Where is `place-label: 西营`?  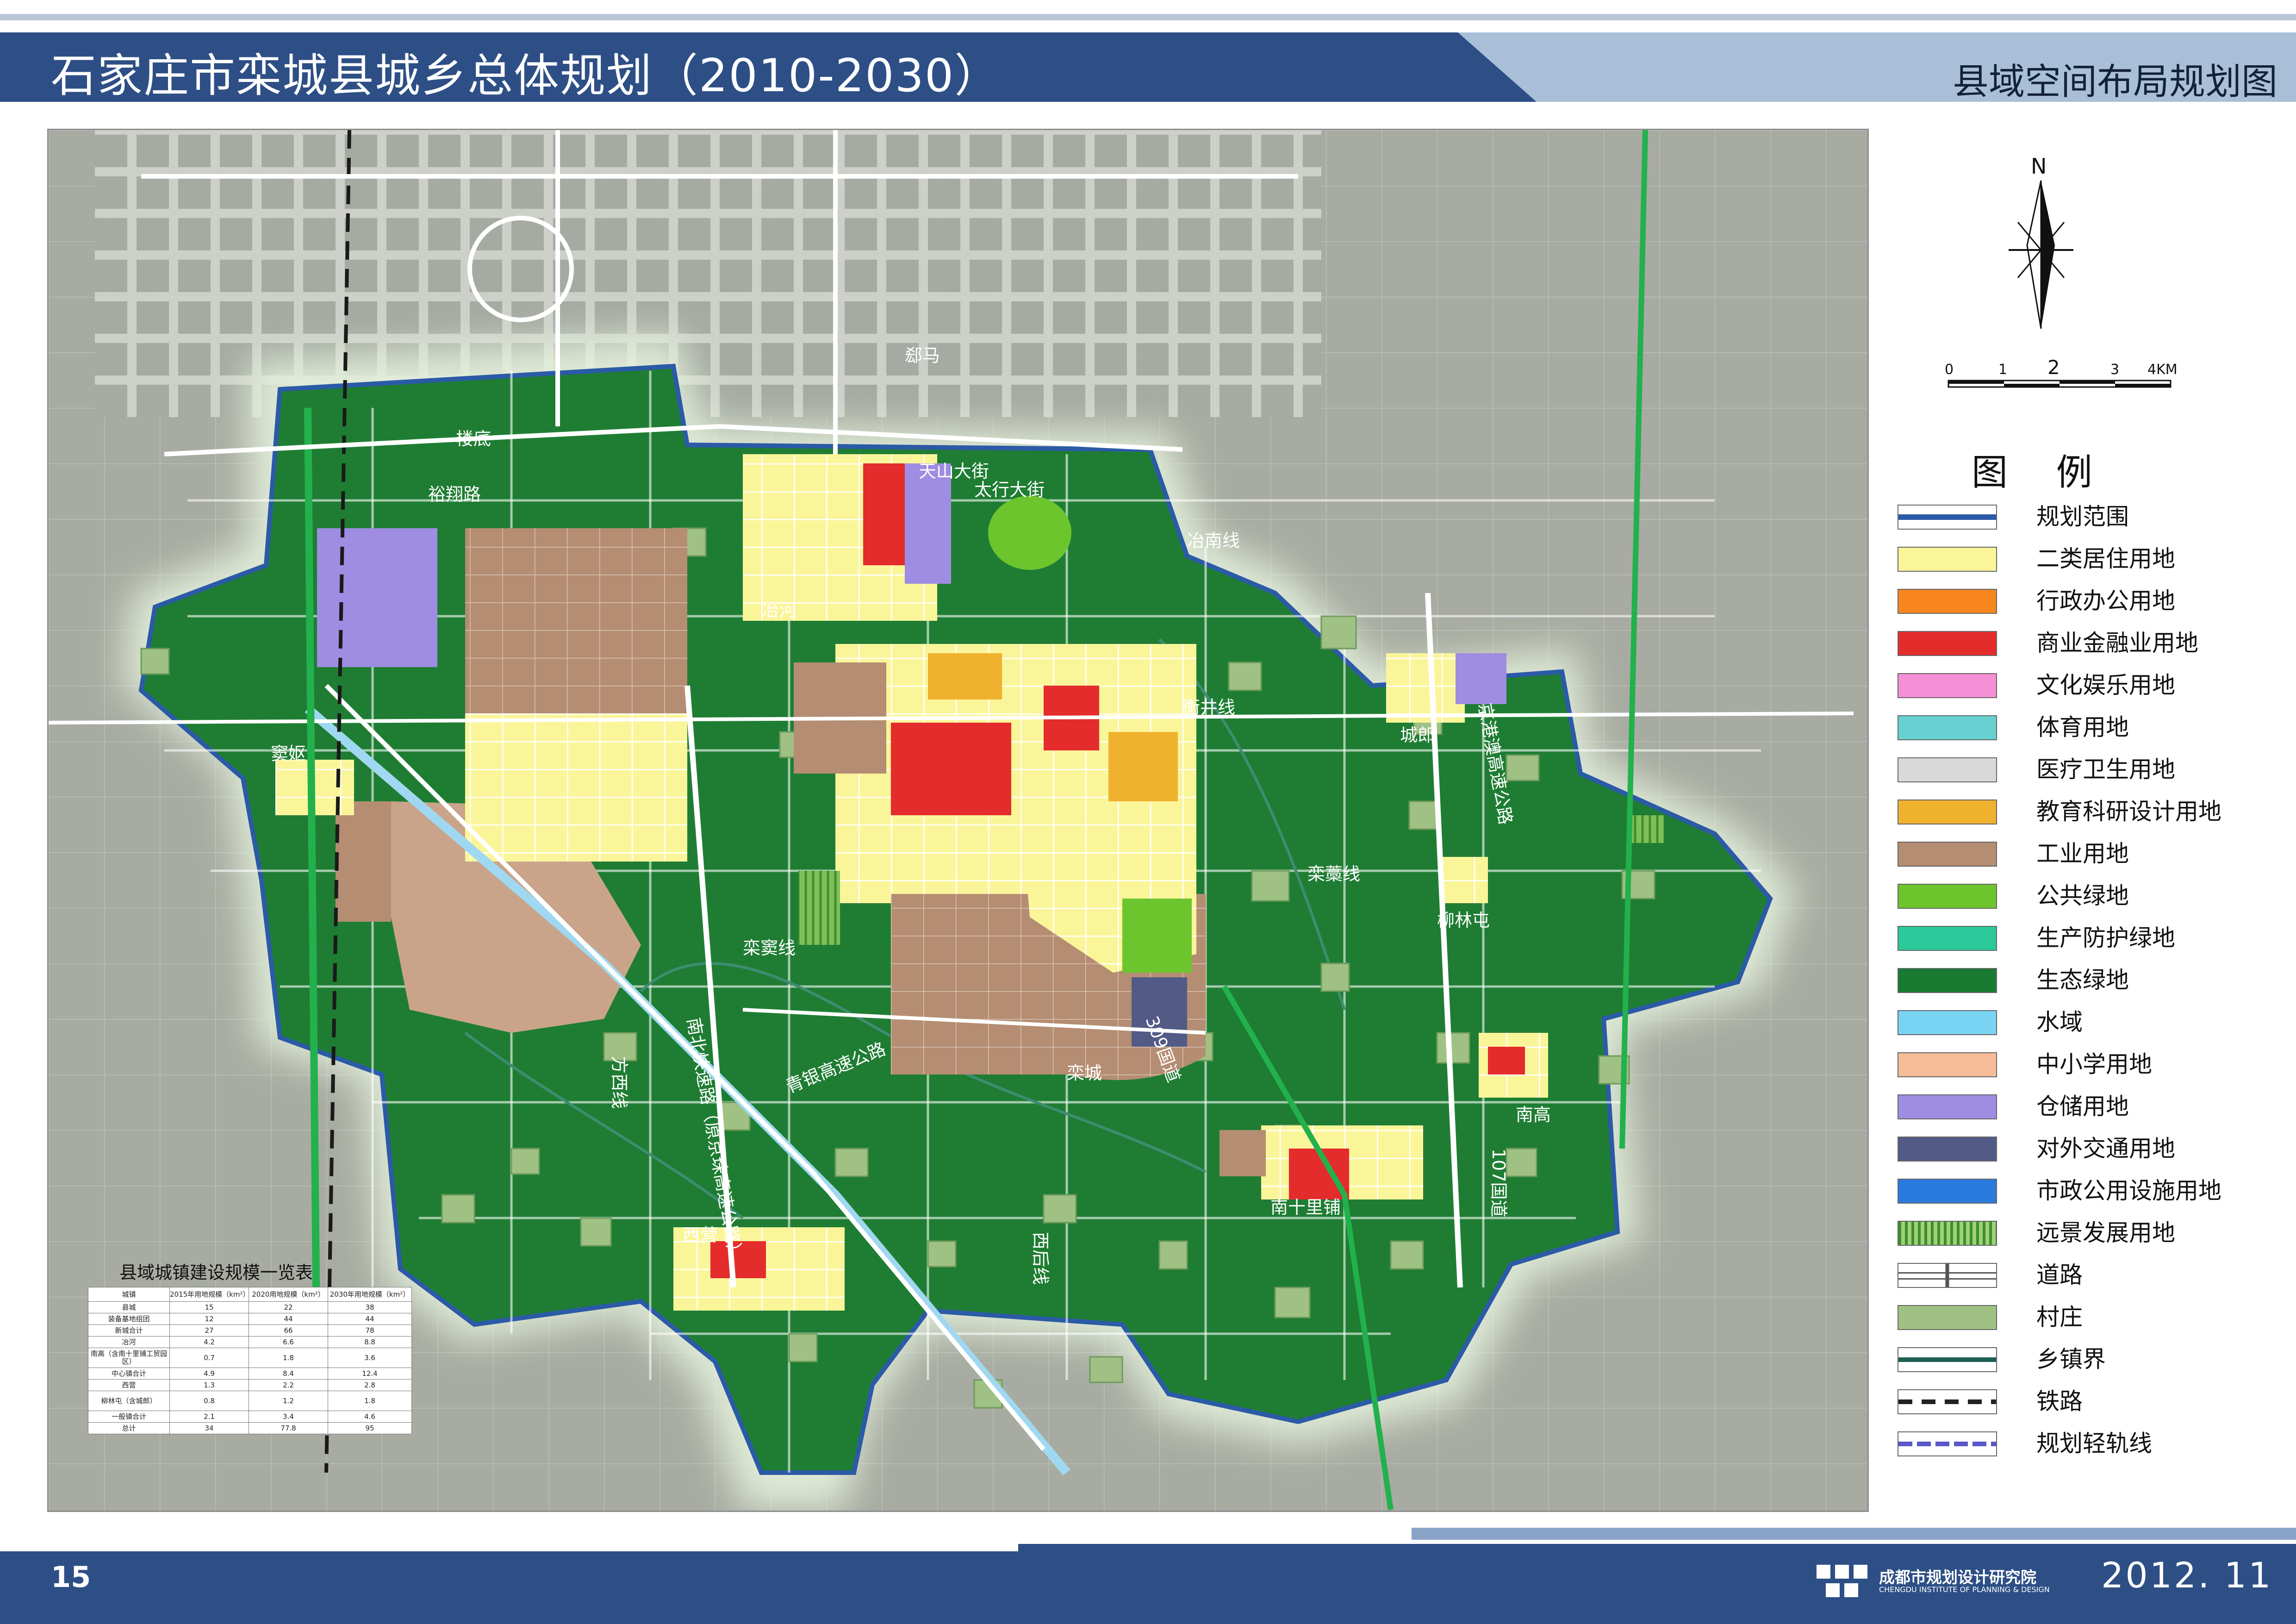 place-label: 西营 is located at coordinates (700, 1235).